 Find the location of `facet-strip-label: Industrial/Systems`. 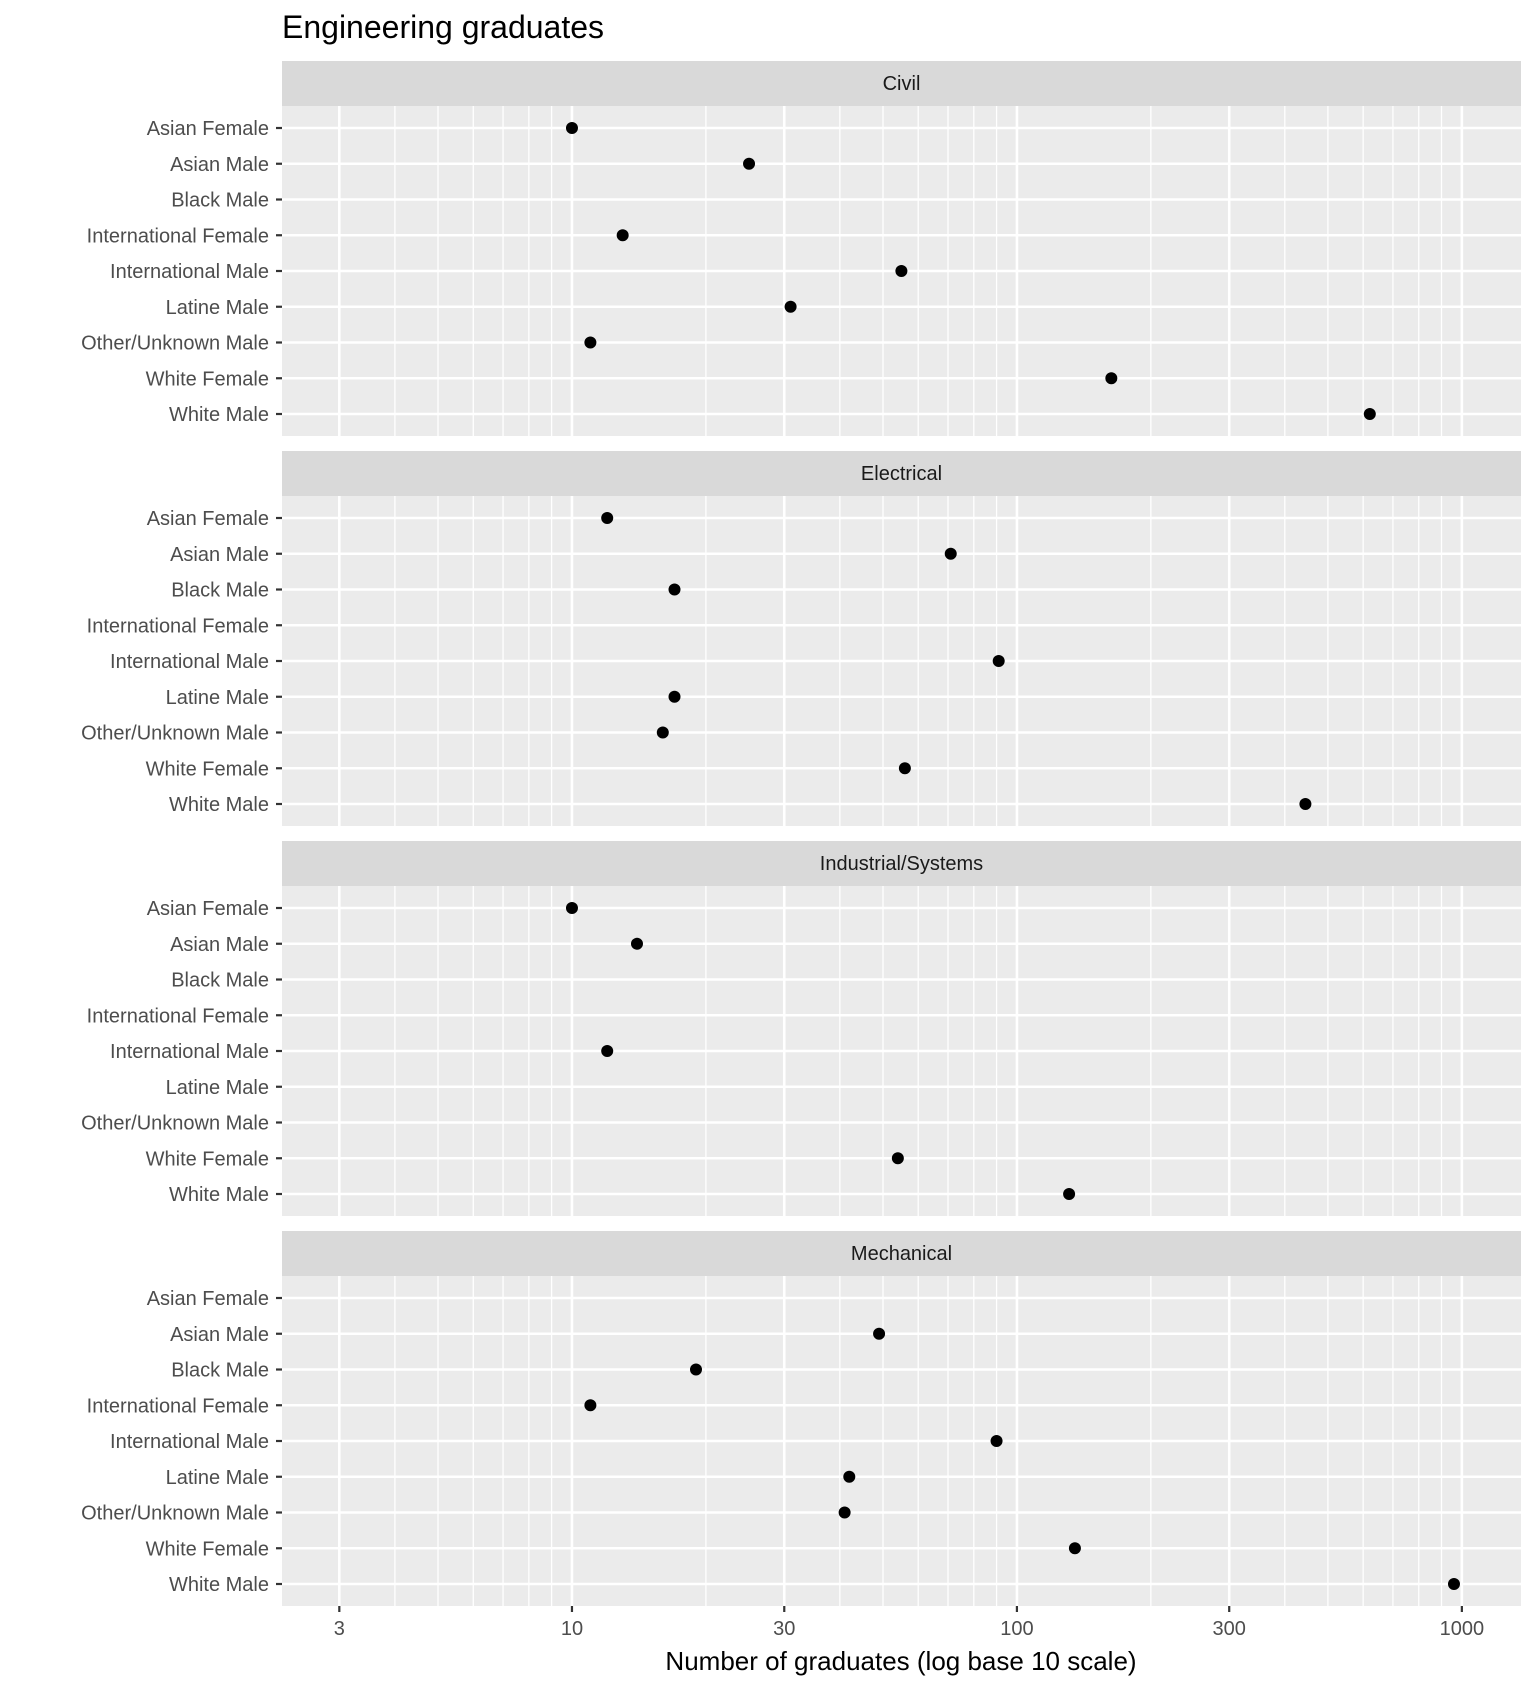

facet-strip-label: Industrial/Systems is located at coordinates (901, 864).